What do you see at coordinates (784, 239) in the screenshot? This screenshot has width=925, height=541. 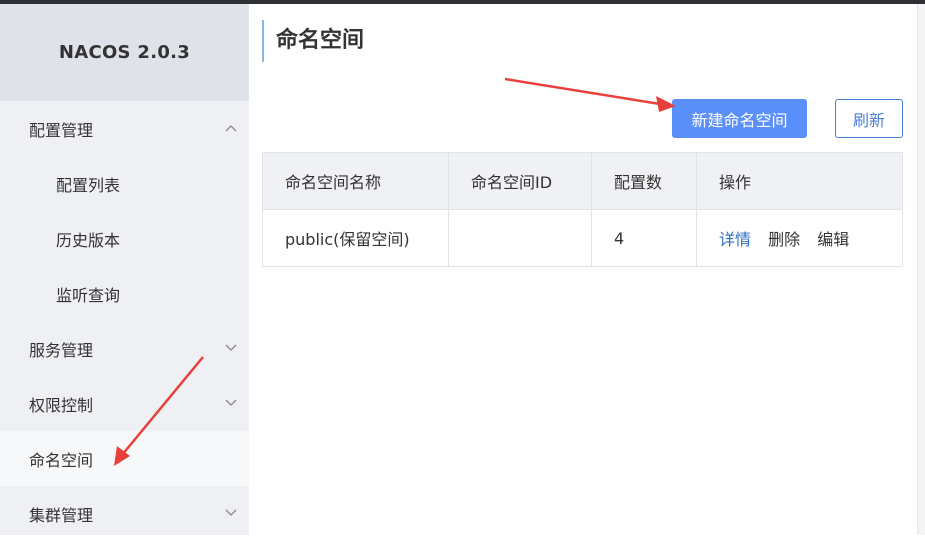 I see `delete-link: 删除` at bounding box center [784, 239].